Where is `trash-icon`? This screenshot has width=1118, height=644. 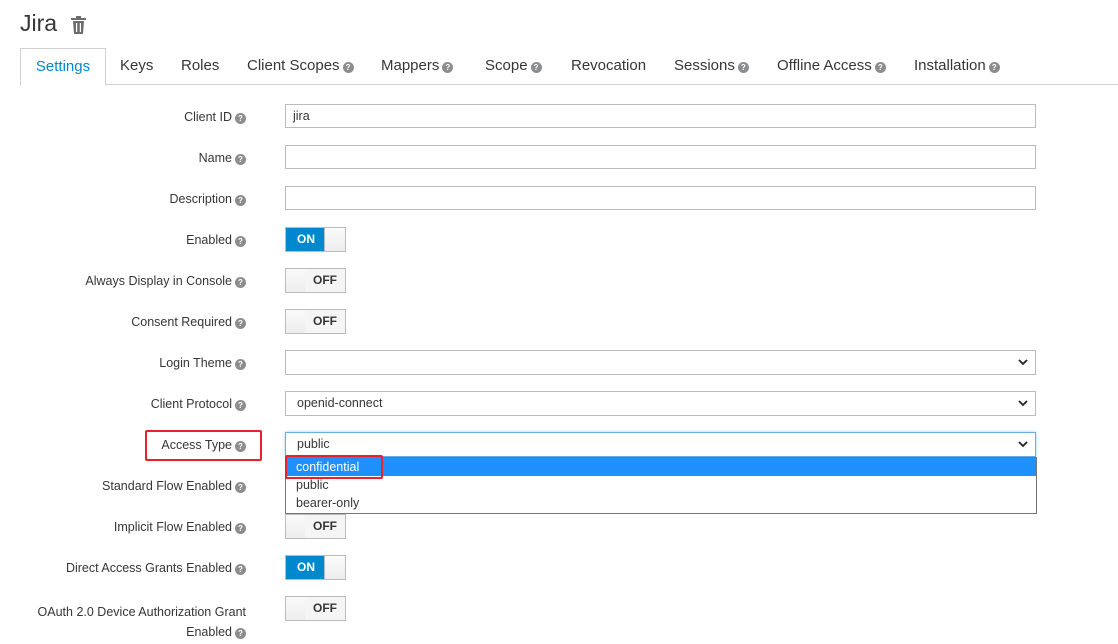
trash-icon is located at coordinates (78, 25).